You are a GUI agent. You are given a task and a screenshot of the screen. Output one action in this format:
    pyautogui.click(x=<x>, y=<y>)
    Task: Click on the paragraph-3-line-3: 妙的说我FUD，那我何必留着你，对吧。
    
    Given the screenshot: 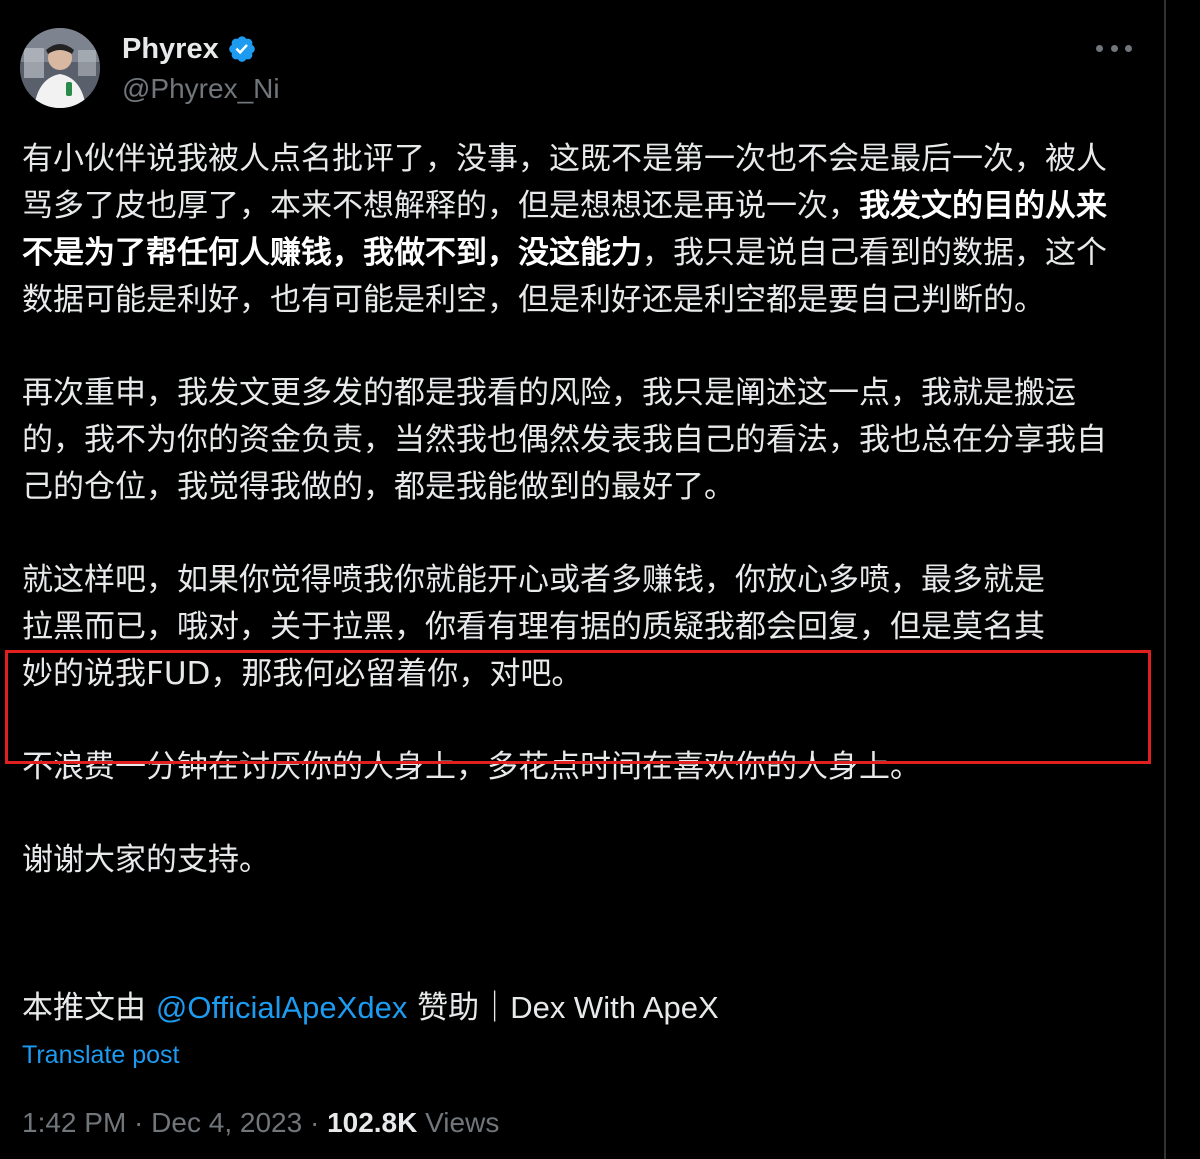 What is the action you would take?
    pyautogui.click(x=302, y=674)
    